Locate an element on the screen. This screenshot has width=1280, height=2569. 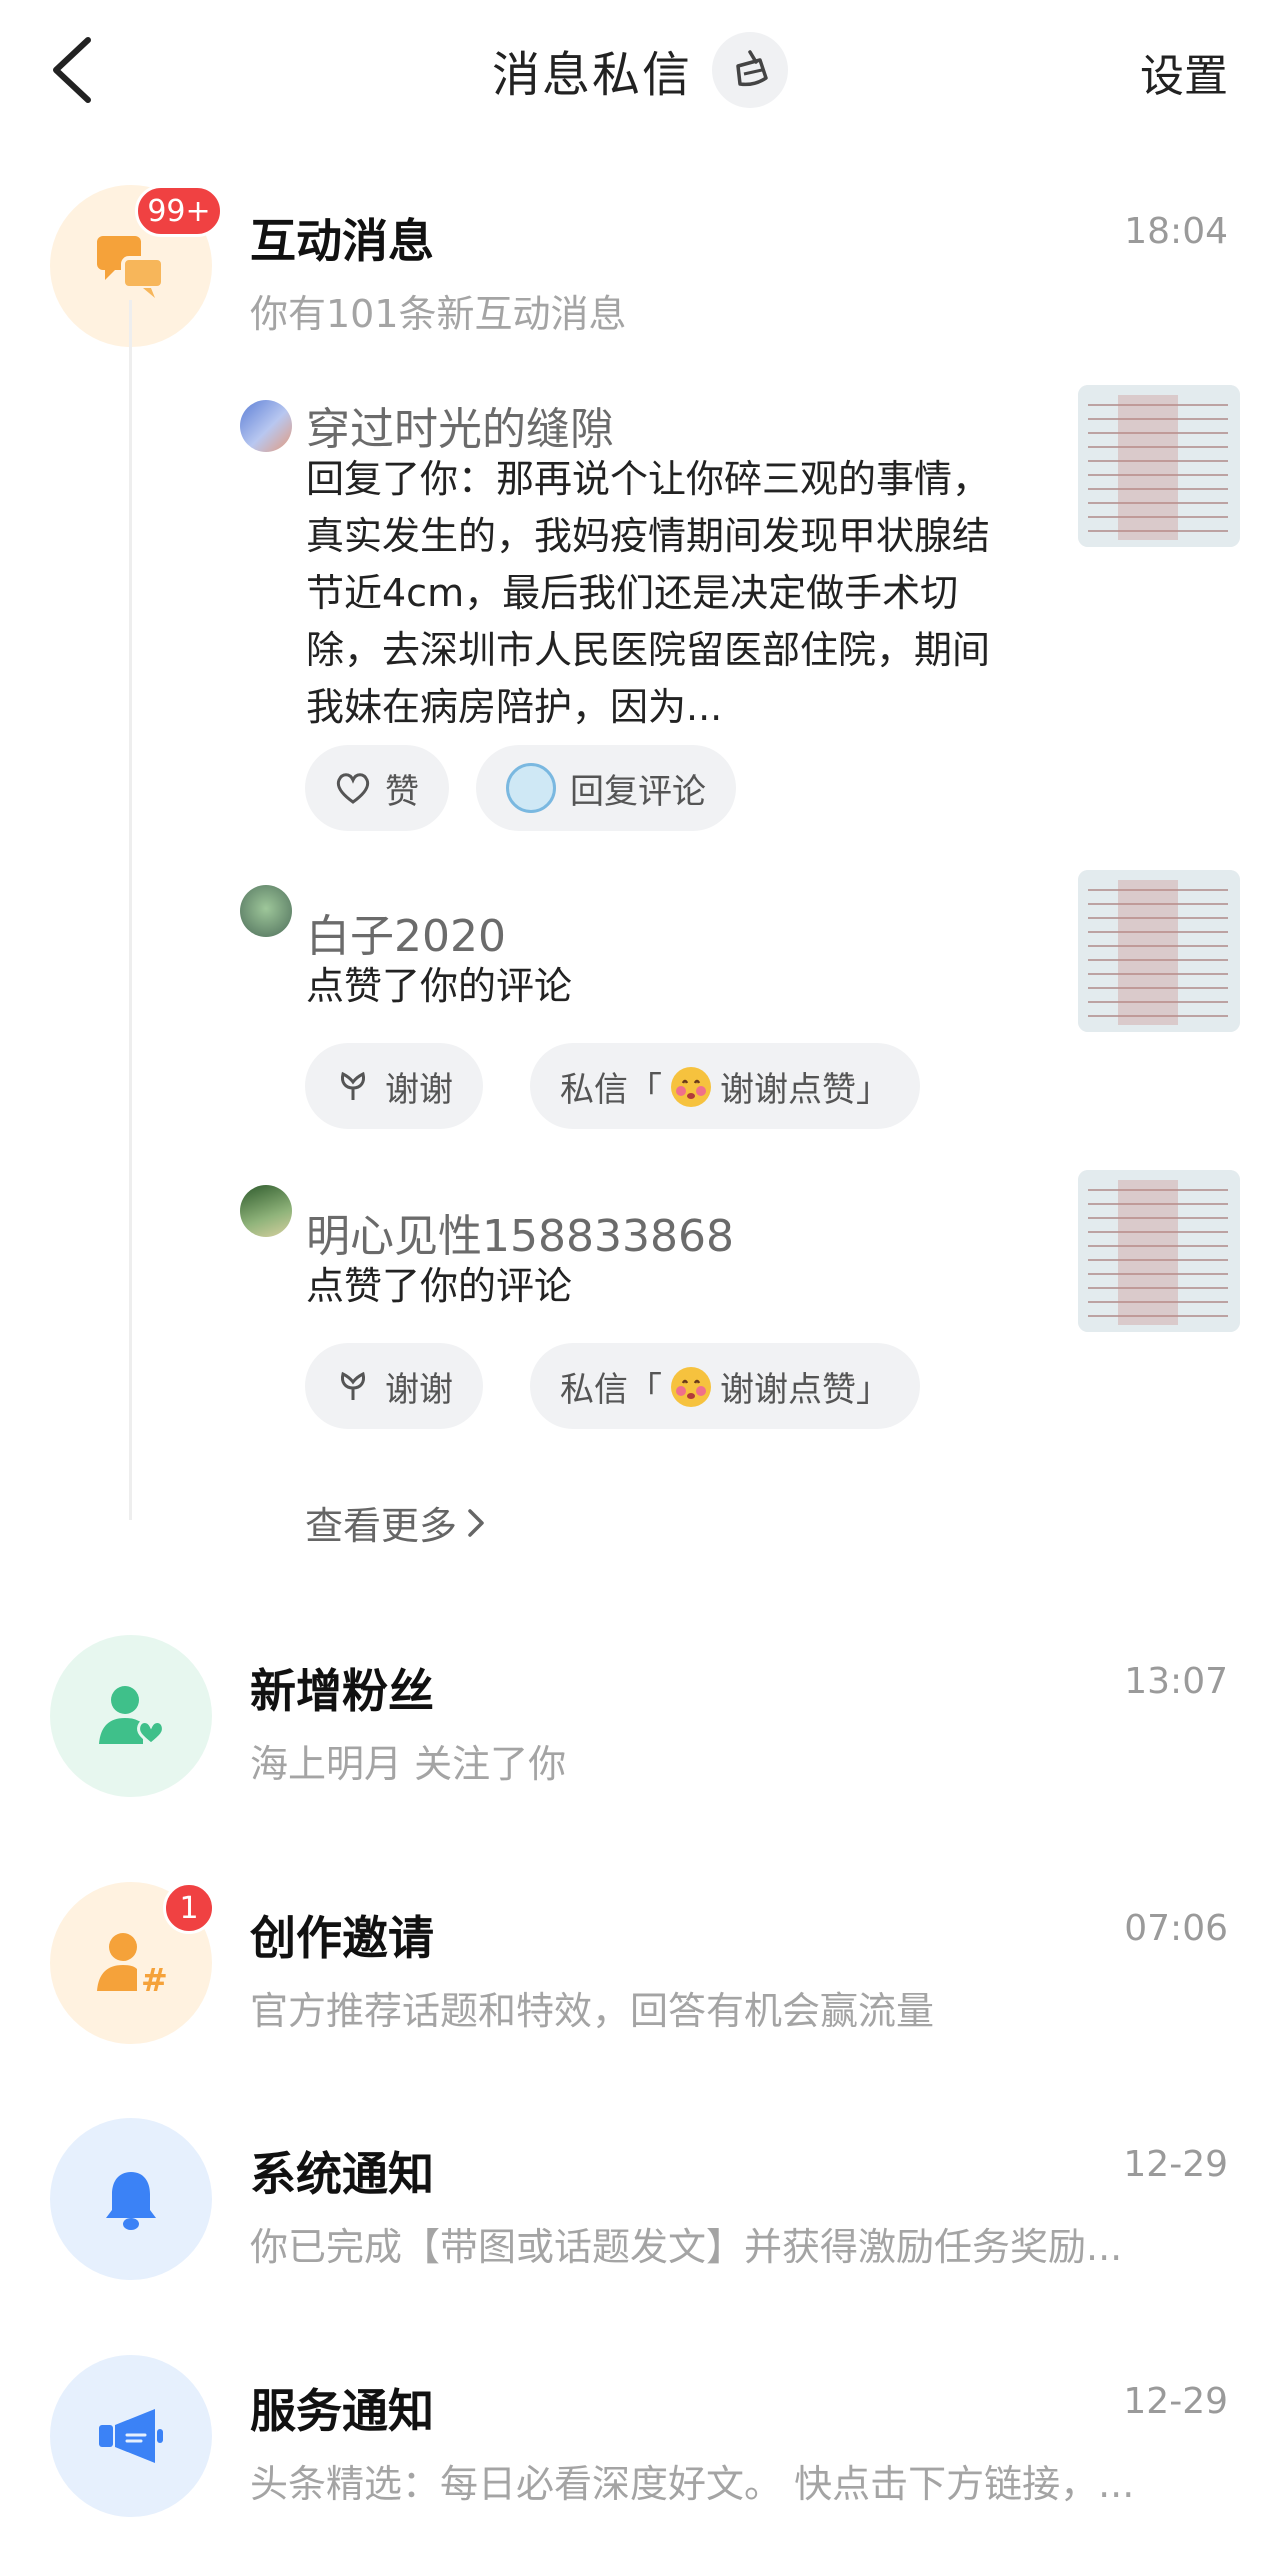
thread-line is located at coordinates (130, 910).